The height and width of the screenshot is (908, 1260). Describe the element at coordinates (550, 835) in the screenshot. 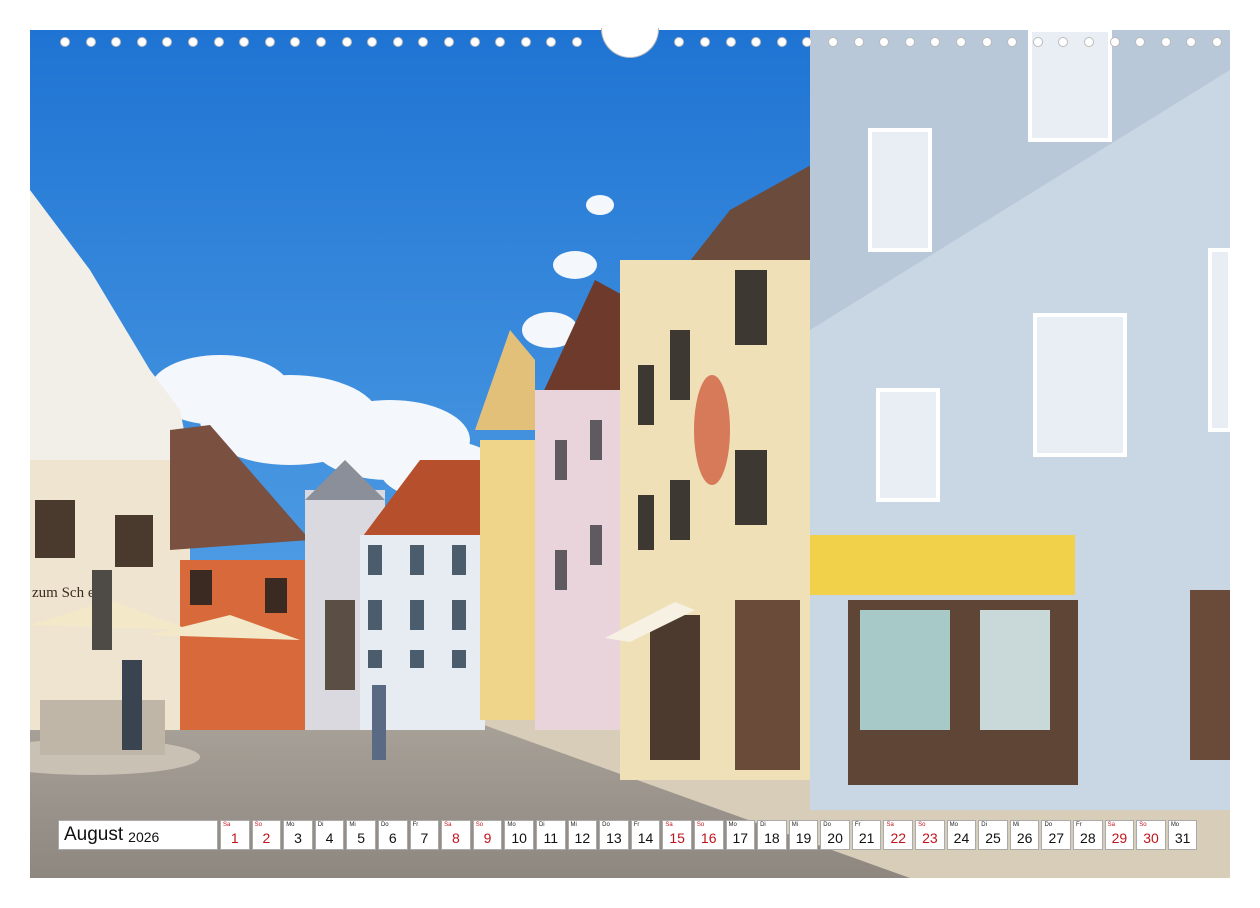

I see `calendar-day: Di 11` at that location.